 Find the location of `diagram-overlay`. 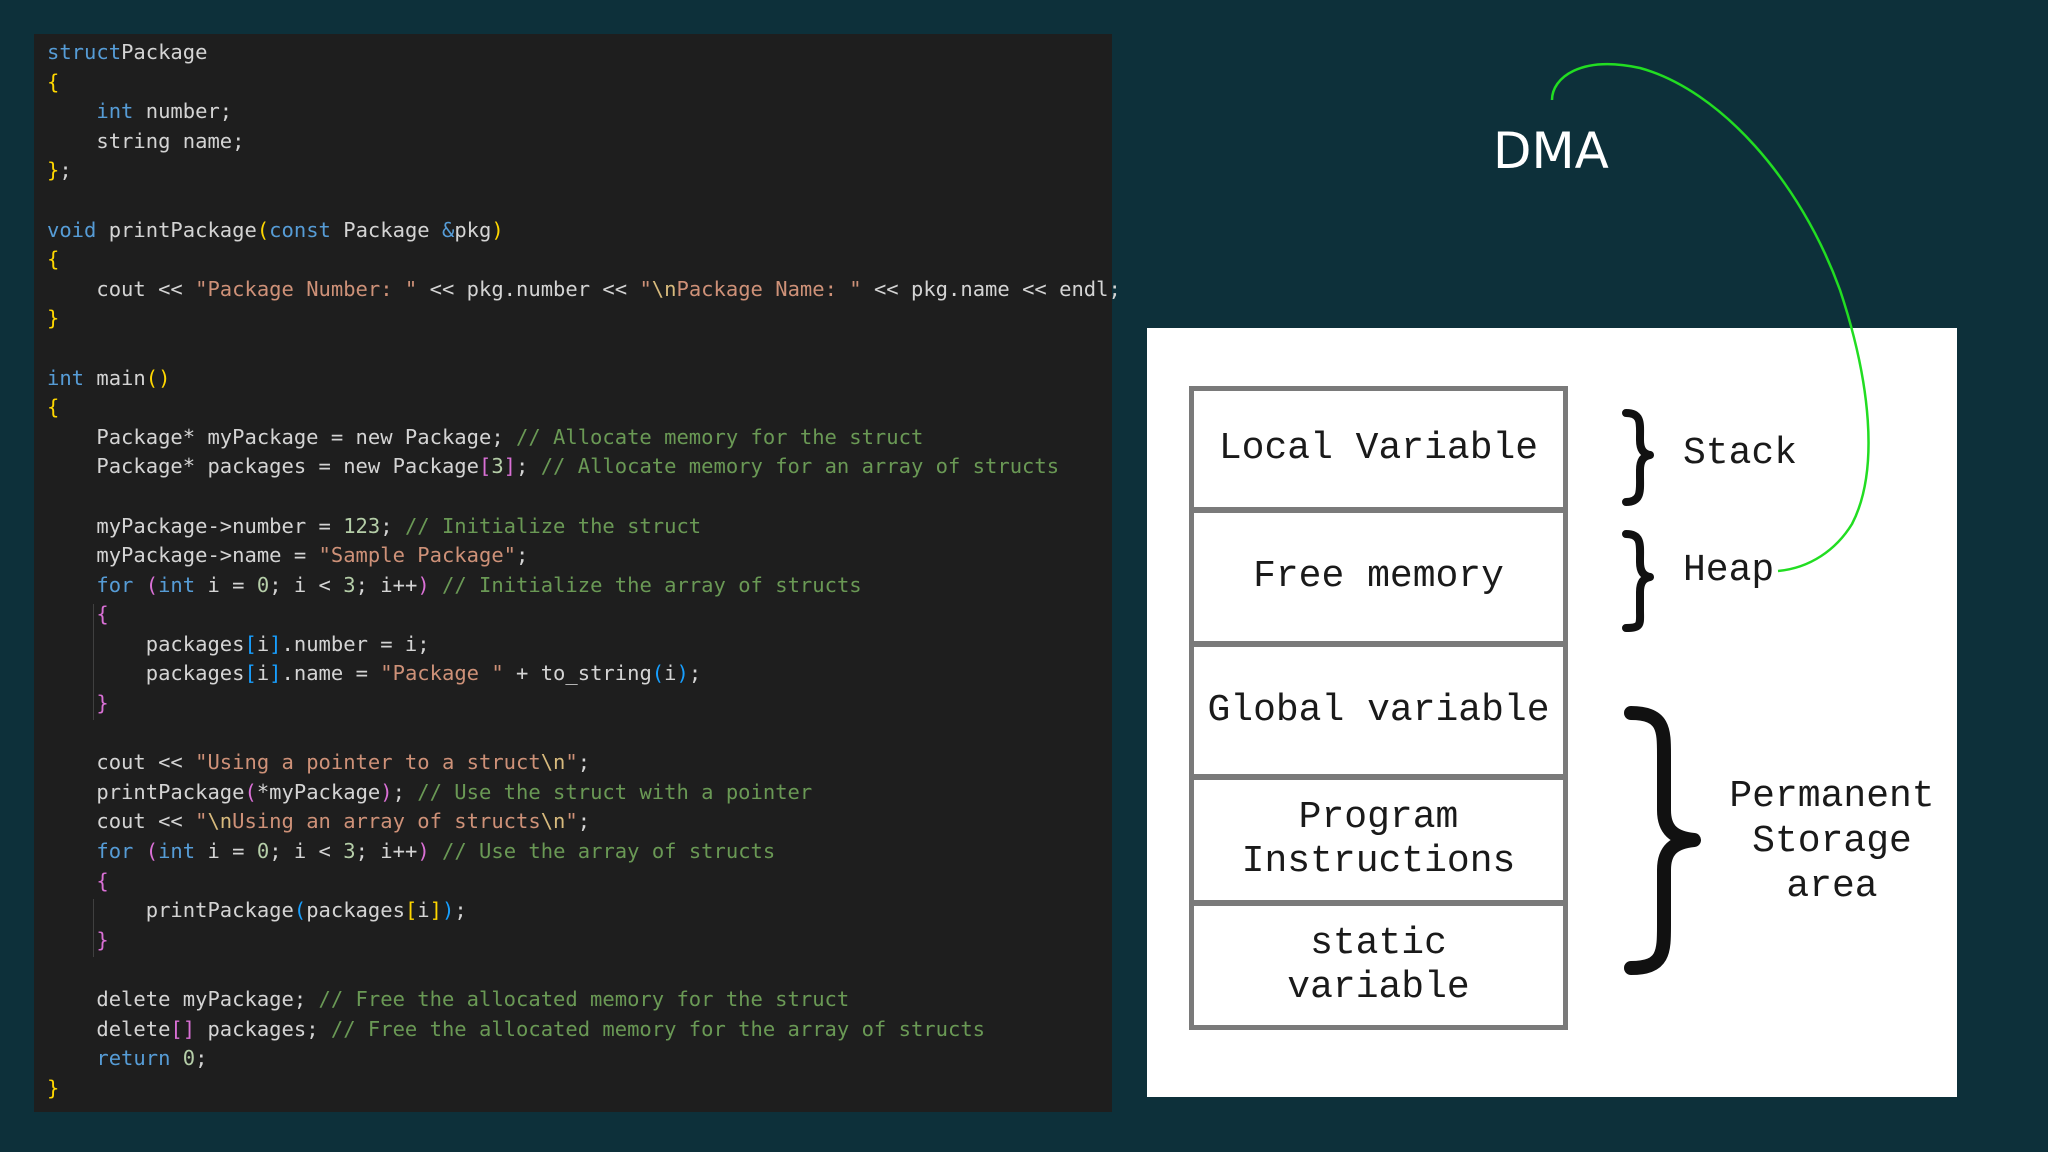

diagram-overlay is located at coordinates (1710, 519).